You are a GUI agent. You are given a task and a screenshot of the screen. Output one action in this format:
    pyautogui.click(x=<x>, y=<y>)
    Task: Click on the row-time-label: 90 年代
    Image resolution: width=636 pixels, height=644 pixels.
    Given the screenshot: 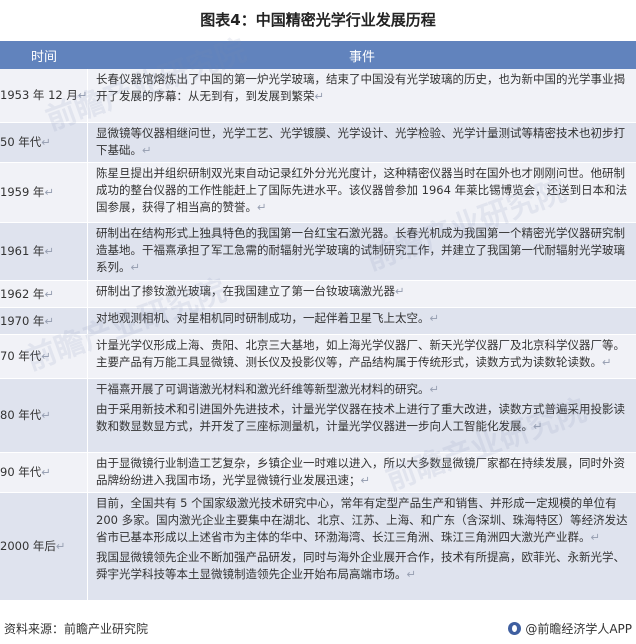 What is the action you would take?
    pyautogui.click(x=21, y=472)
    